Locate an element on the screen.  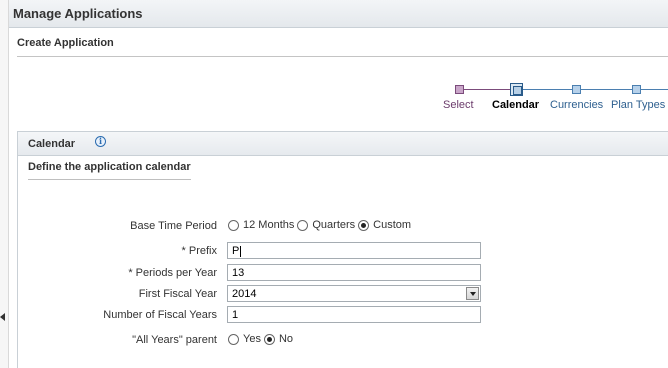
train-step-plan-types: Plan Types is located at coordinates (638, 105).